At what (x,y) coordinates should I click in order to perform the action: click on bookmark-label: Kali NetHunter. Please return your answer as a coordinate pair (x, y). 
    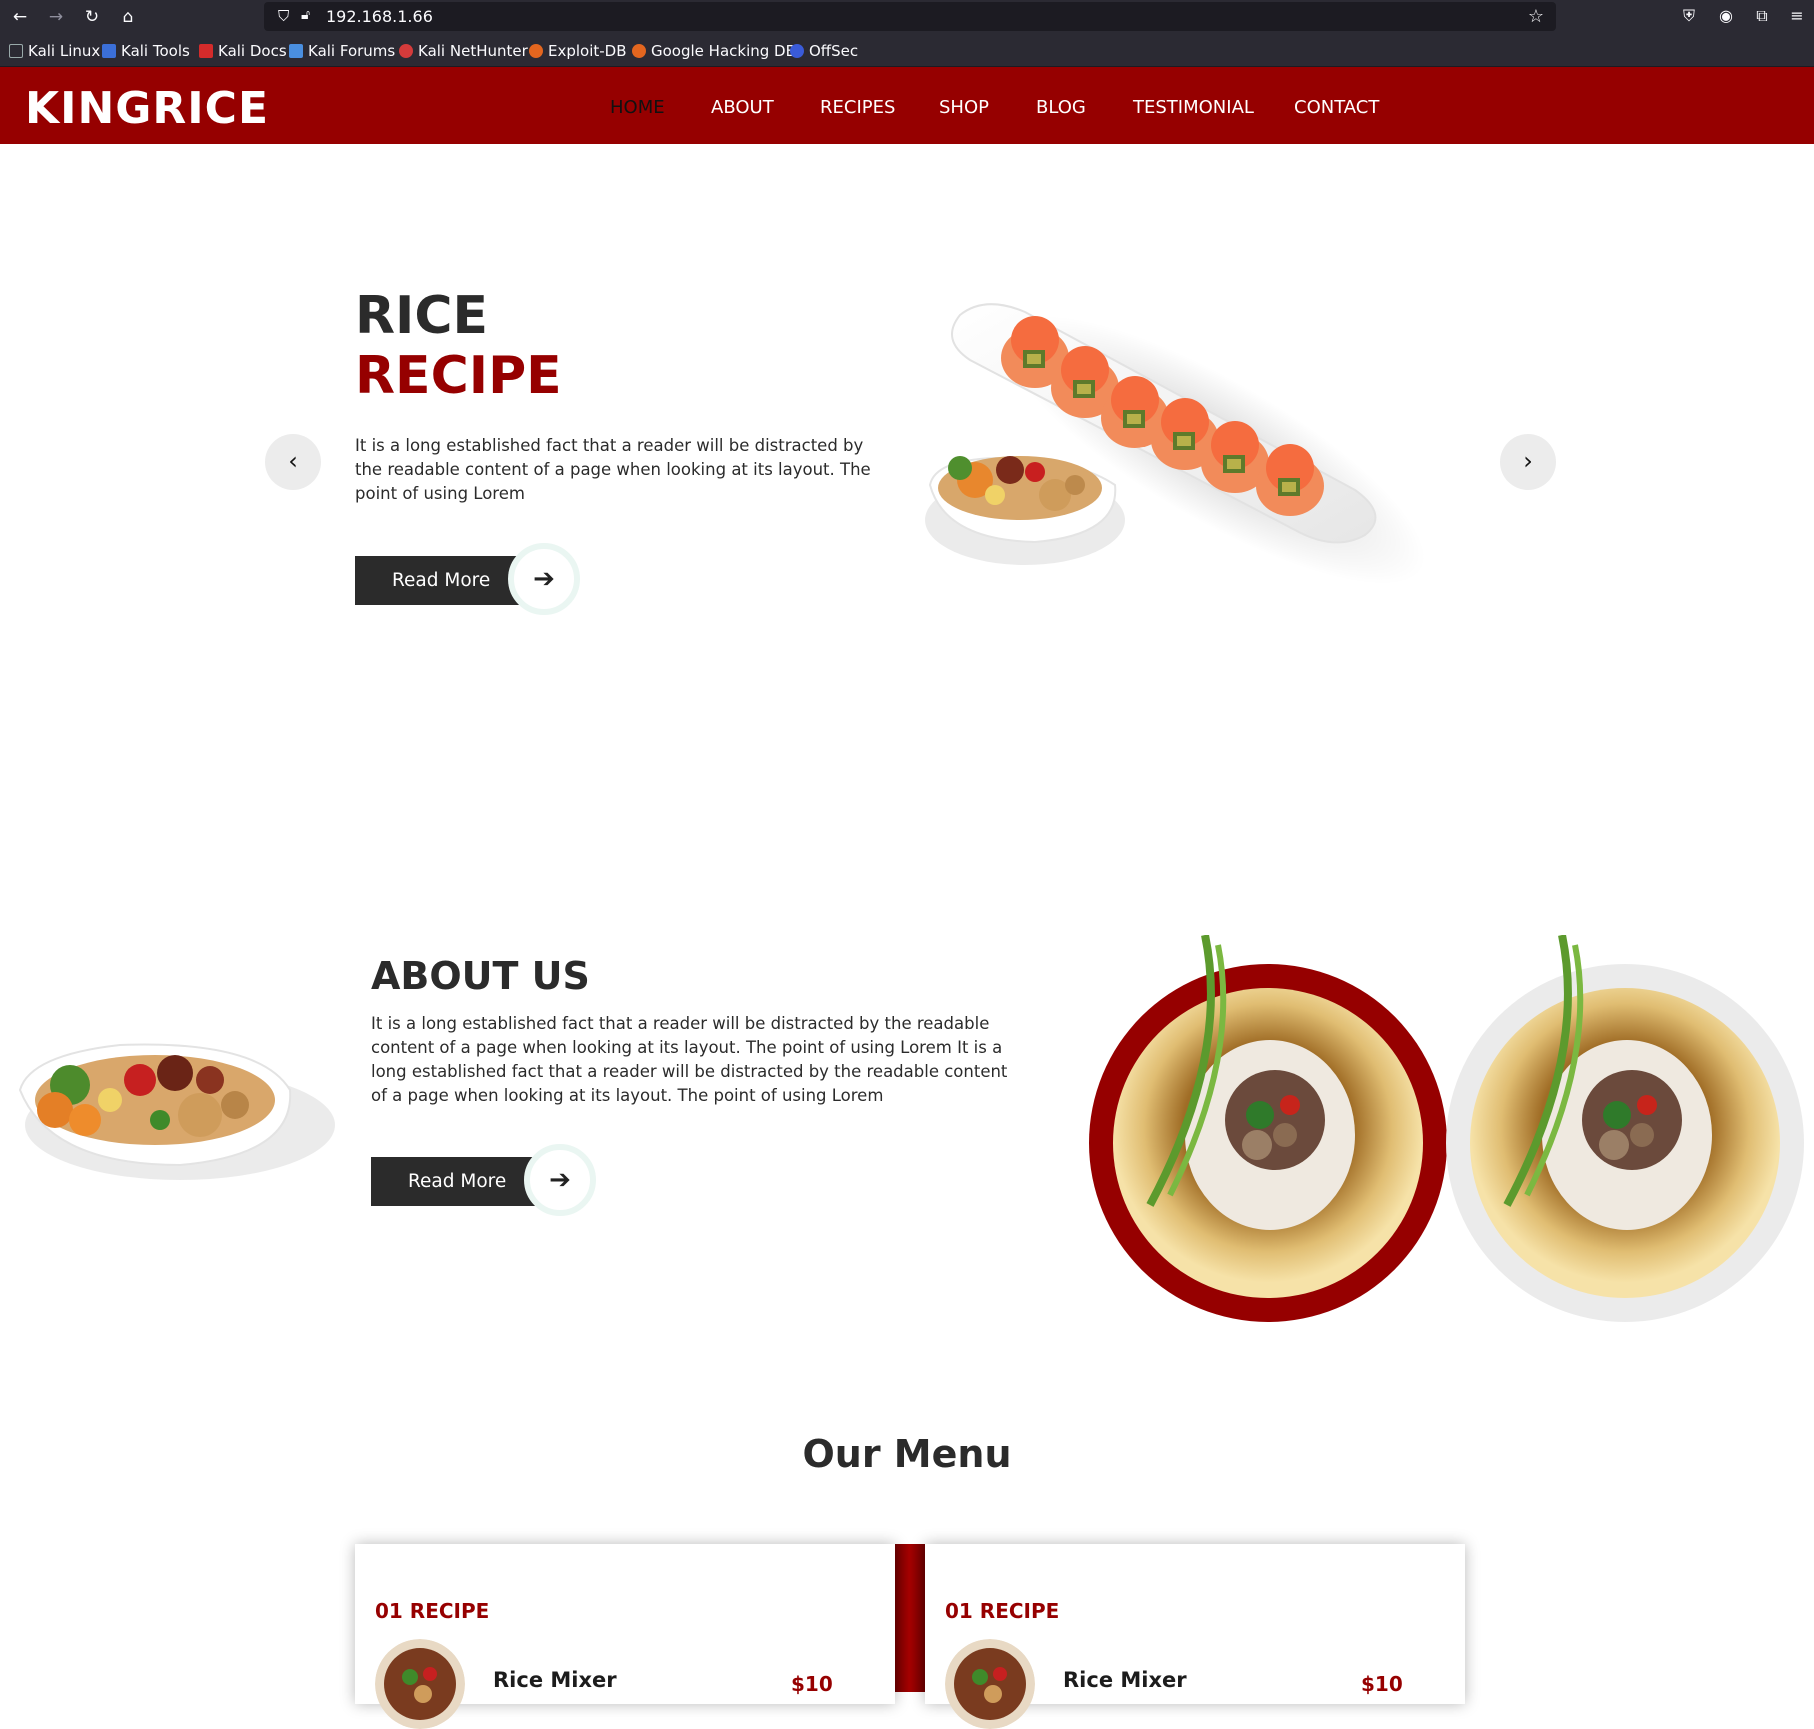
    Looking at the image, I should click on (473, 51).